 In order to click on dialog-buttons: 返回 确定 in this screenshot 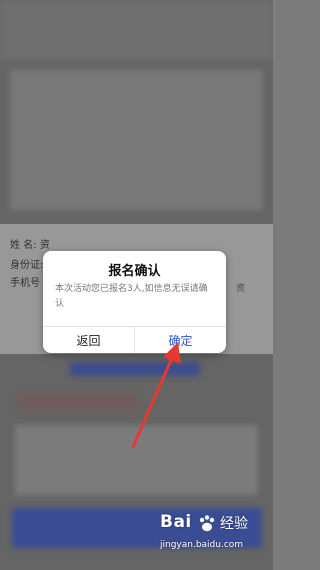, I will do `click(134, 339)`.